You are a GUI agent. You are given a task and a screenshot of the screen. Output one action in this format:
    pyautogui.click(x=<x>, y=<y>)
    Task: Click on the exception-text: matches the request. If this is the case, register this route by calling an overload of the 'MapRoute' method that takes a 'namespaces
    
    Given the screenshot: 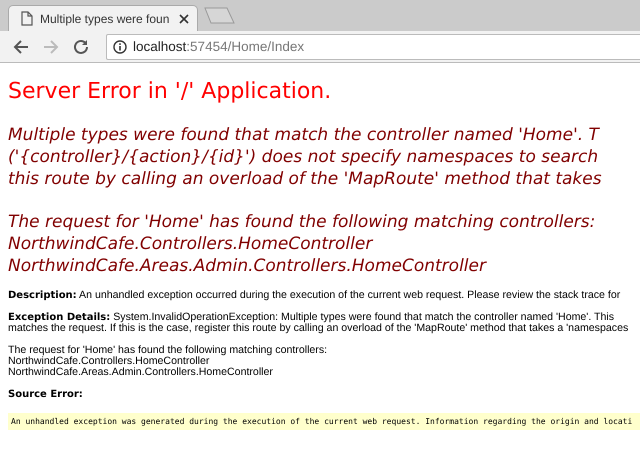 What is the action you would take?
    pyautogui.click(x=319, y=328)
    